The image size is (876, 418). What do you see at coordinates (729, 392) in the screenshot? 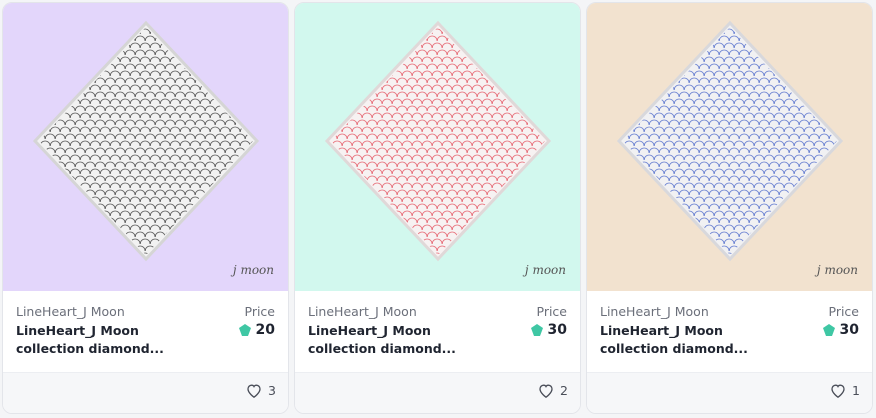
I see `card-footer: 1` at bounding box center [729, 392].